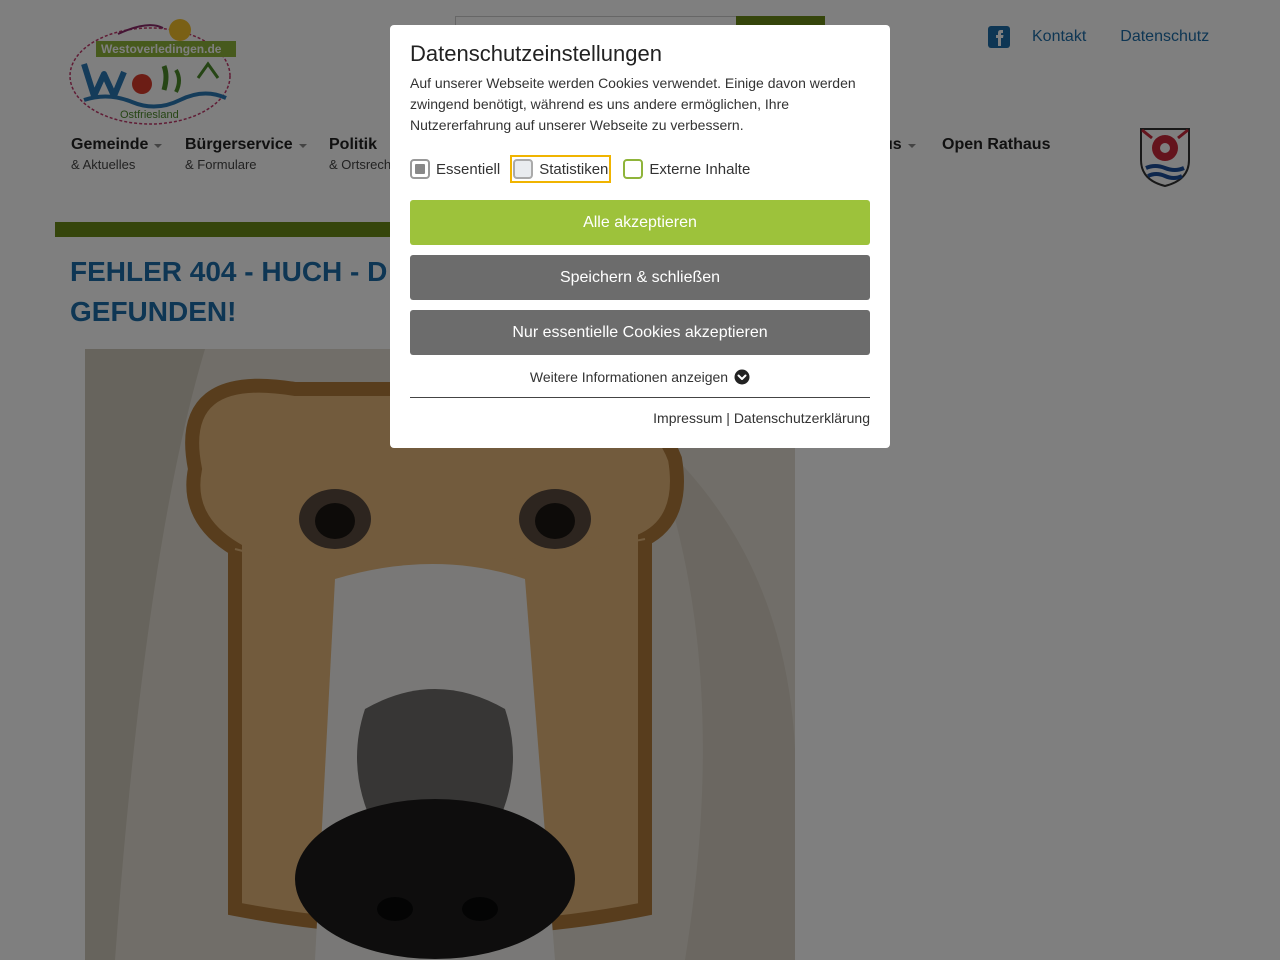  Describe the element at coordinates (633, 169) in the screenshot. I see `checkbox-externe-inhalte` at that location.